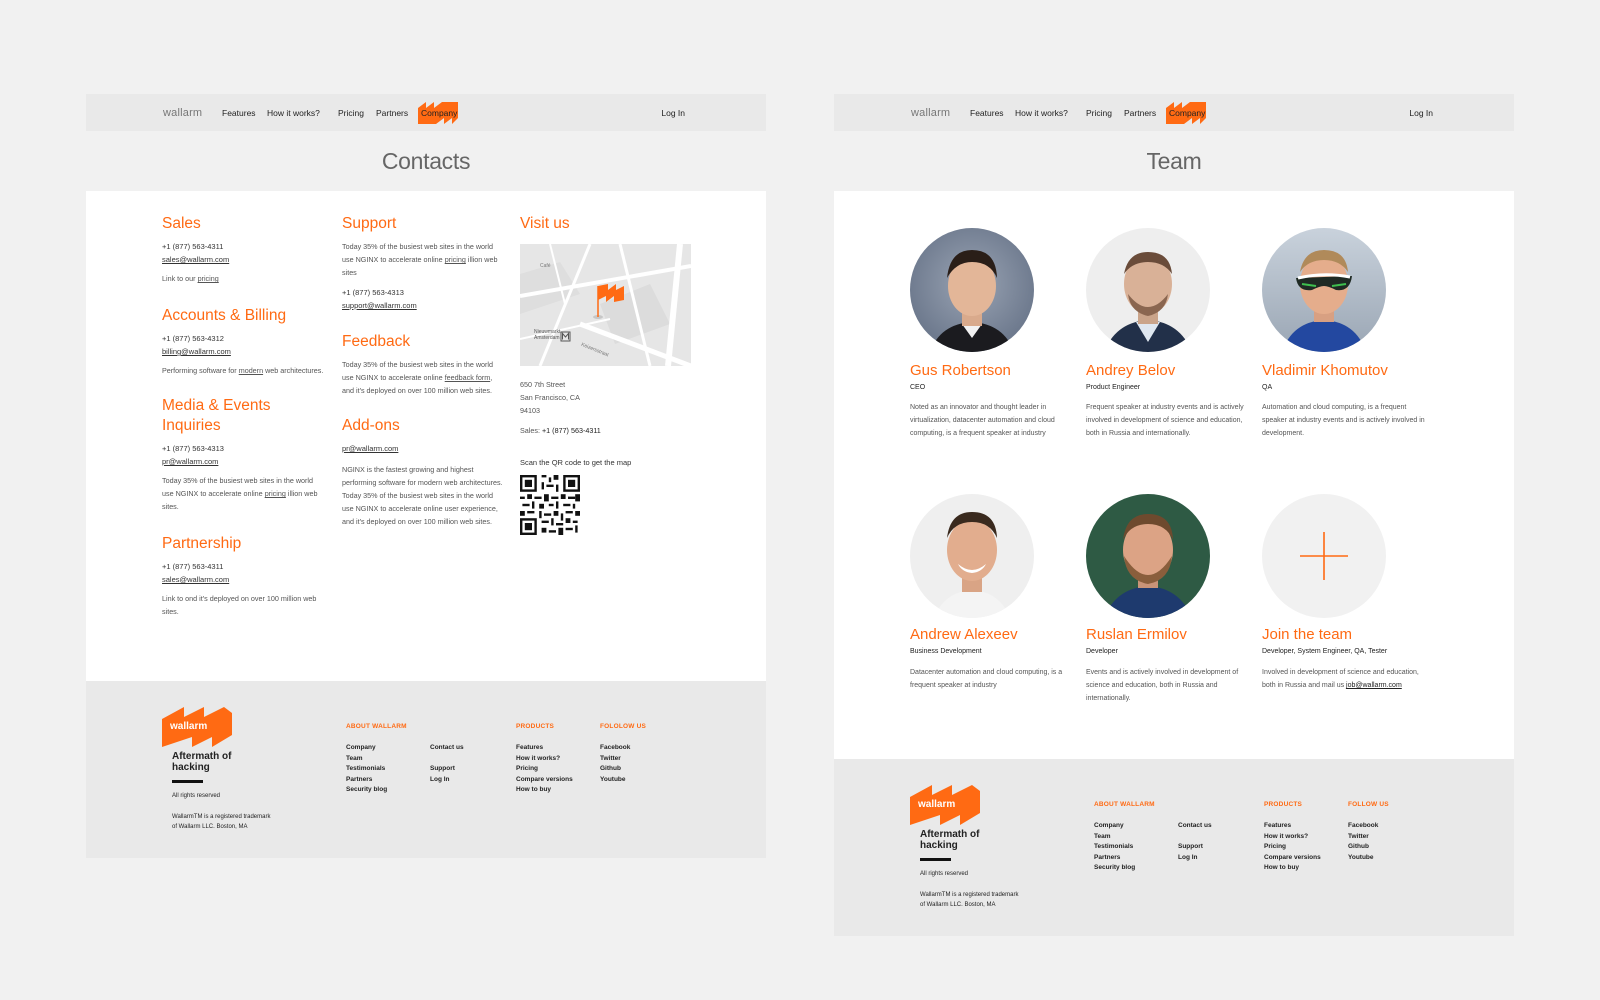 Image resolution: width=1600 pixels, height=1000 pixels. I want to click on join-team-title: Join the team, so click(1307, 635).